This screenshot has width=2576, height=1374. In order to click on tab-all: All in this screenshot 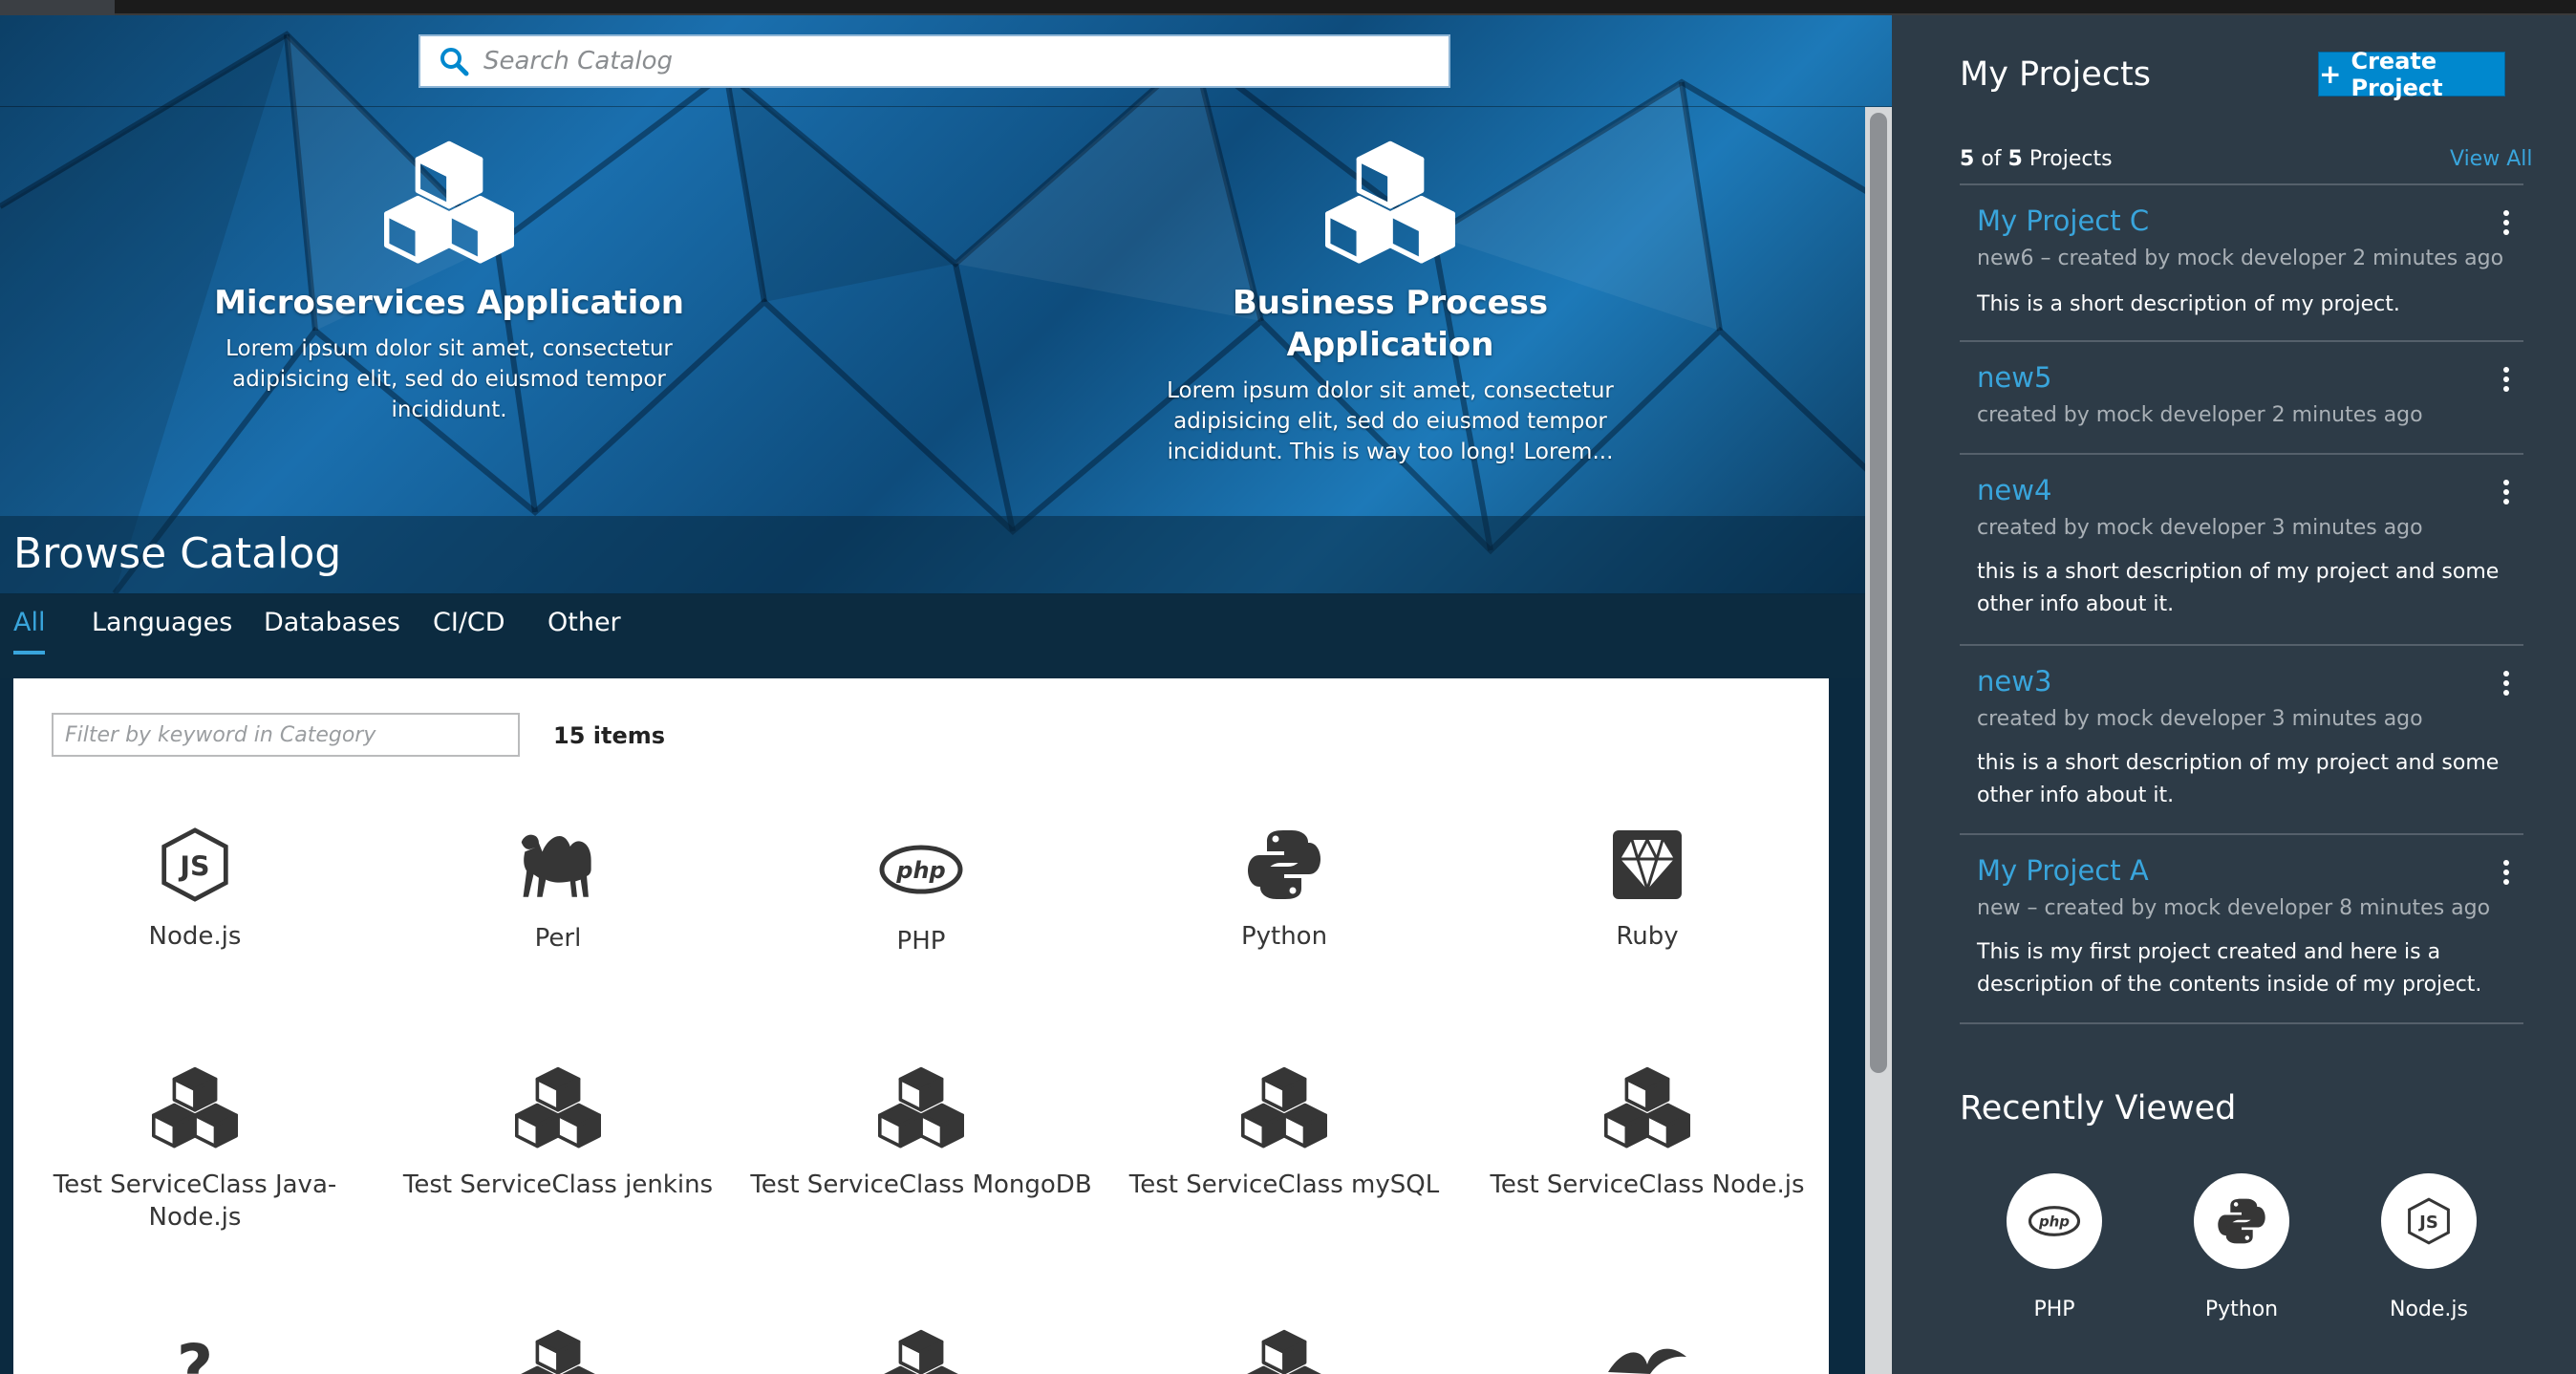, I will do `click(29, 631)`.